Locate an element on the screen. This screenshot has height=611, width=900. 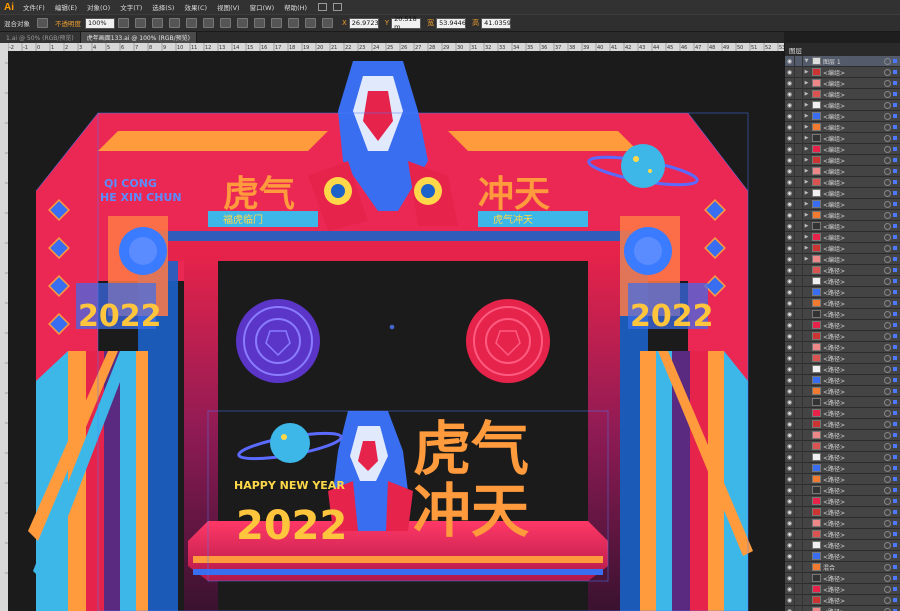
opacity-field: 100% is located at coordinates (100, 23).